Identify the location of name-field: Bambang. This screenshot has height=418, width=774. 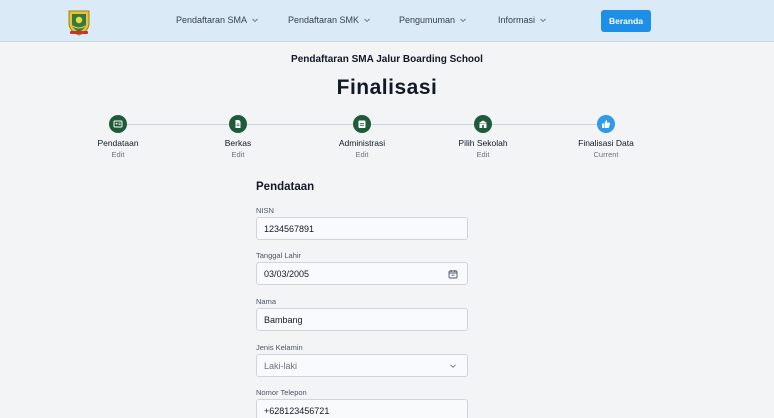
(362, 319).